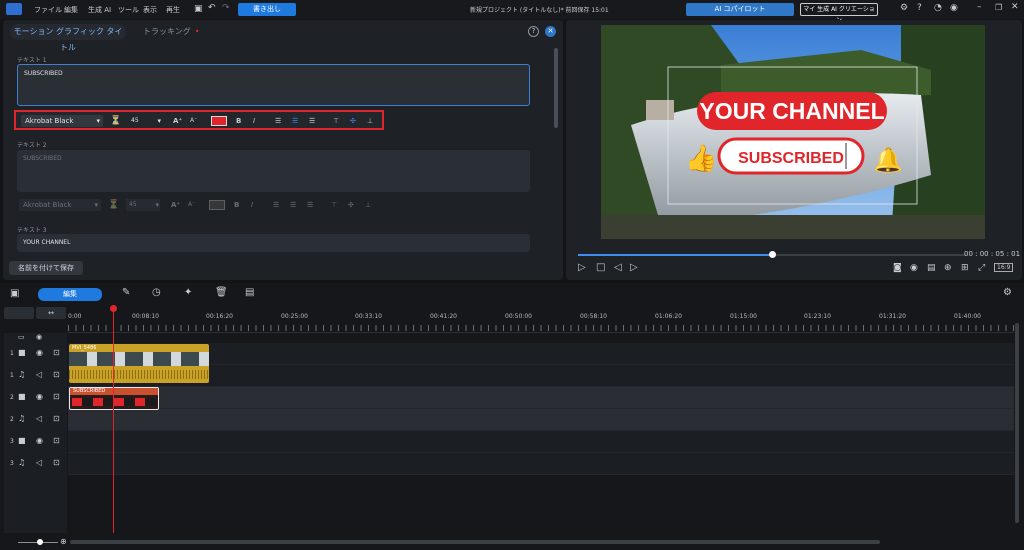 This screenshot has width=1024, height=550. What do you see at coordinates (150, 10) in the screenshot?
I see `menu-view: 表示` at bounding box center [150, 10].